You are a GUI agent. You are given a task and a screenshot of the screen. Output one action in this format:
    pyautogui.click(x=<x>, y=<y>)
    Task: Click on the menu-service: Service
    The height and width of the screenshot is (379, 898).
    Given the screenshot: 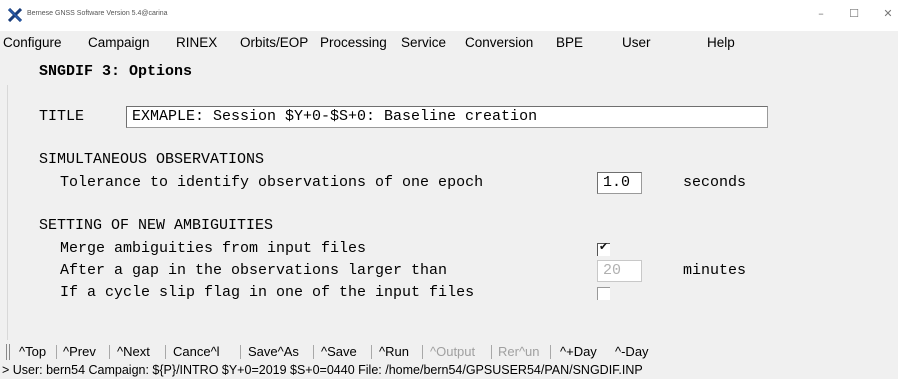 What is the action you would take?
    pyautogui.click(x=423, y=42)
    